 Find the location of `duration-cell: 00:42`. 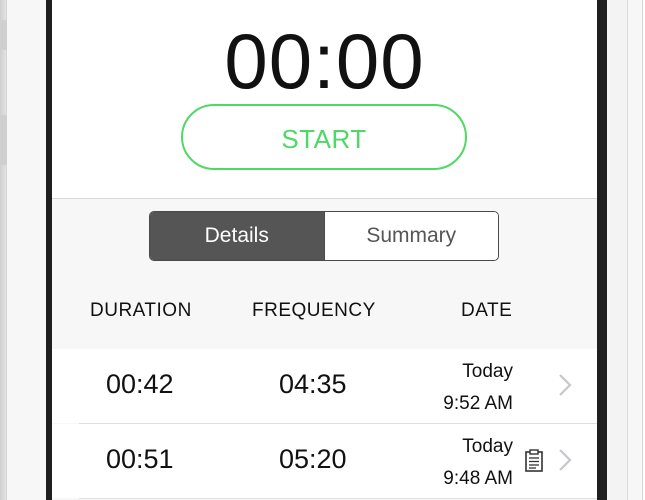

duration-cell: 00:42 is located at coordinates (140, 384).